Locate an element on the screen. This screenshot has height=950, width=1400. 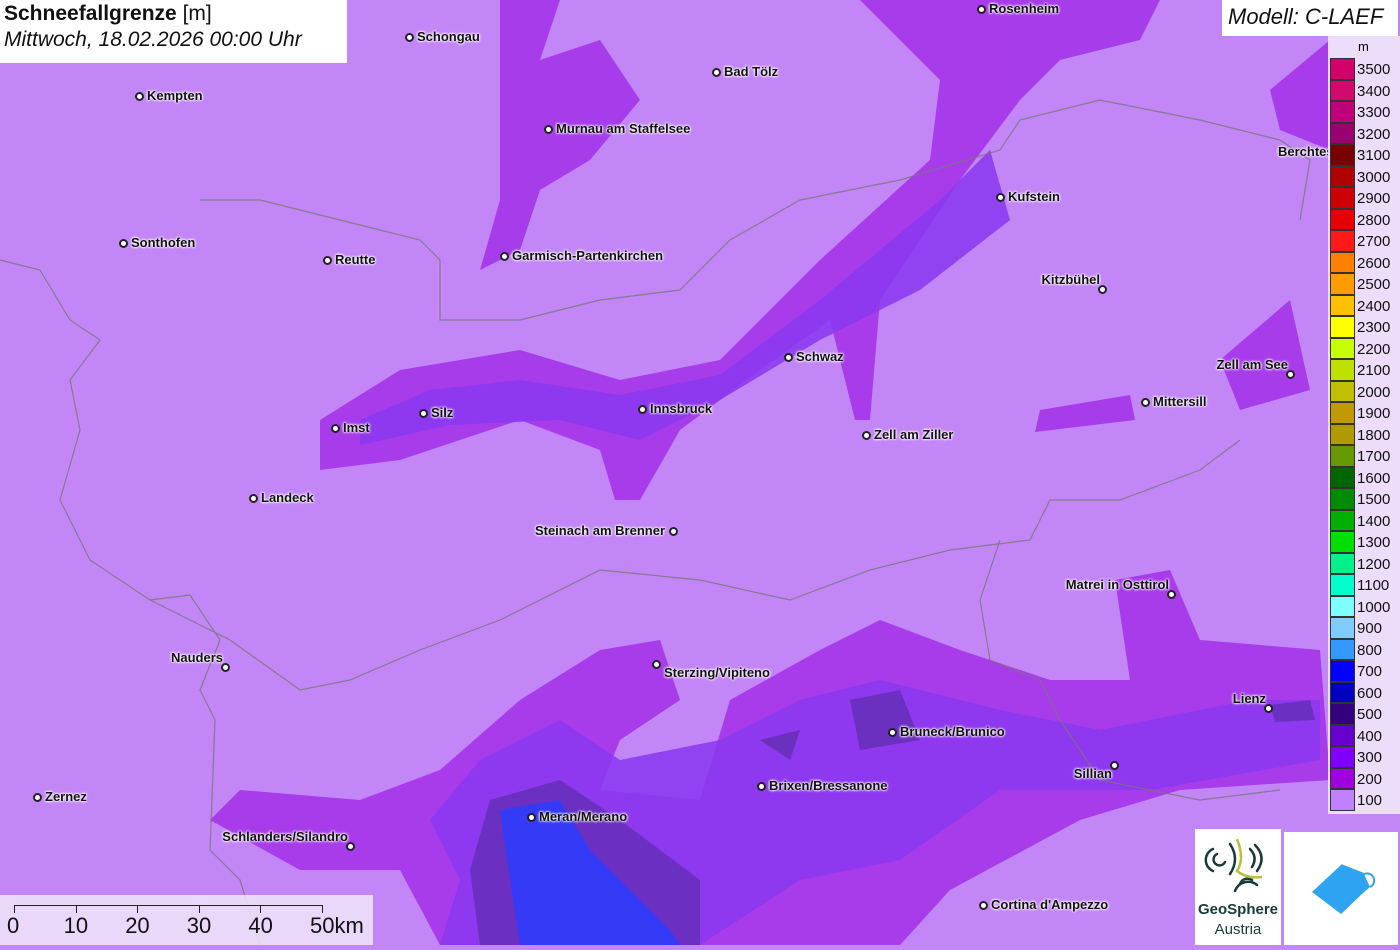
legend-value: 2400 is located at coordinates (1374, 306).